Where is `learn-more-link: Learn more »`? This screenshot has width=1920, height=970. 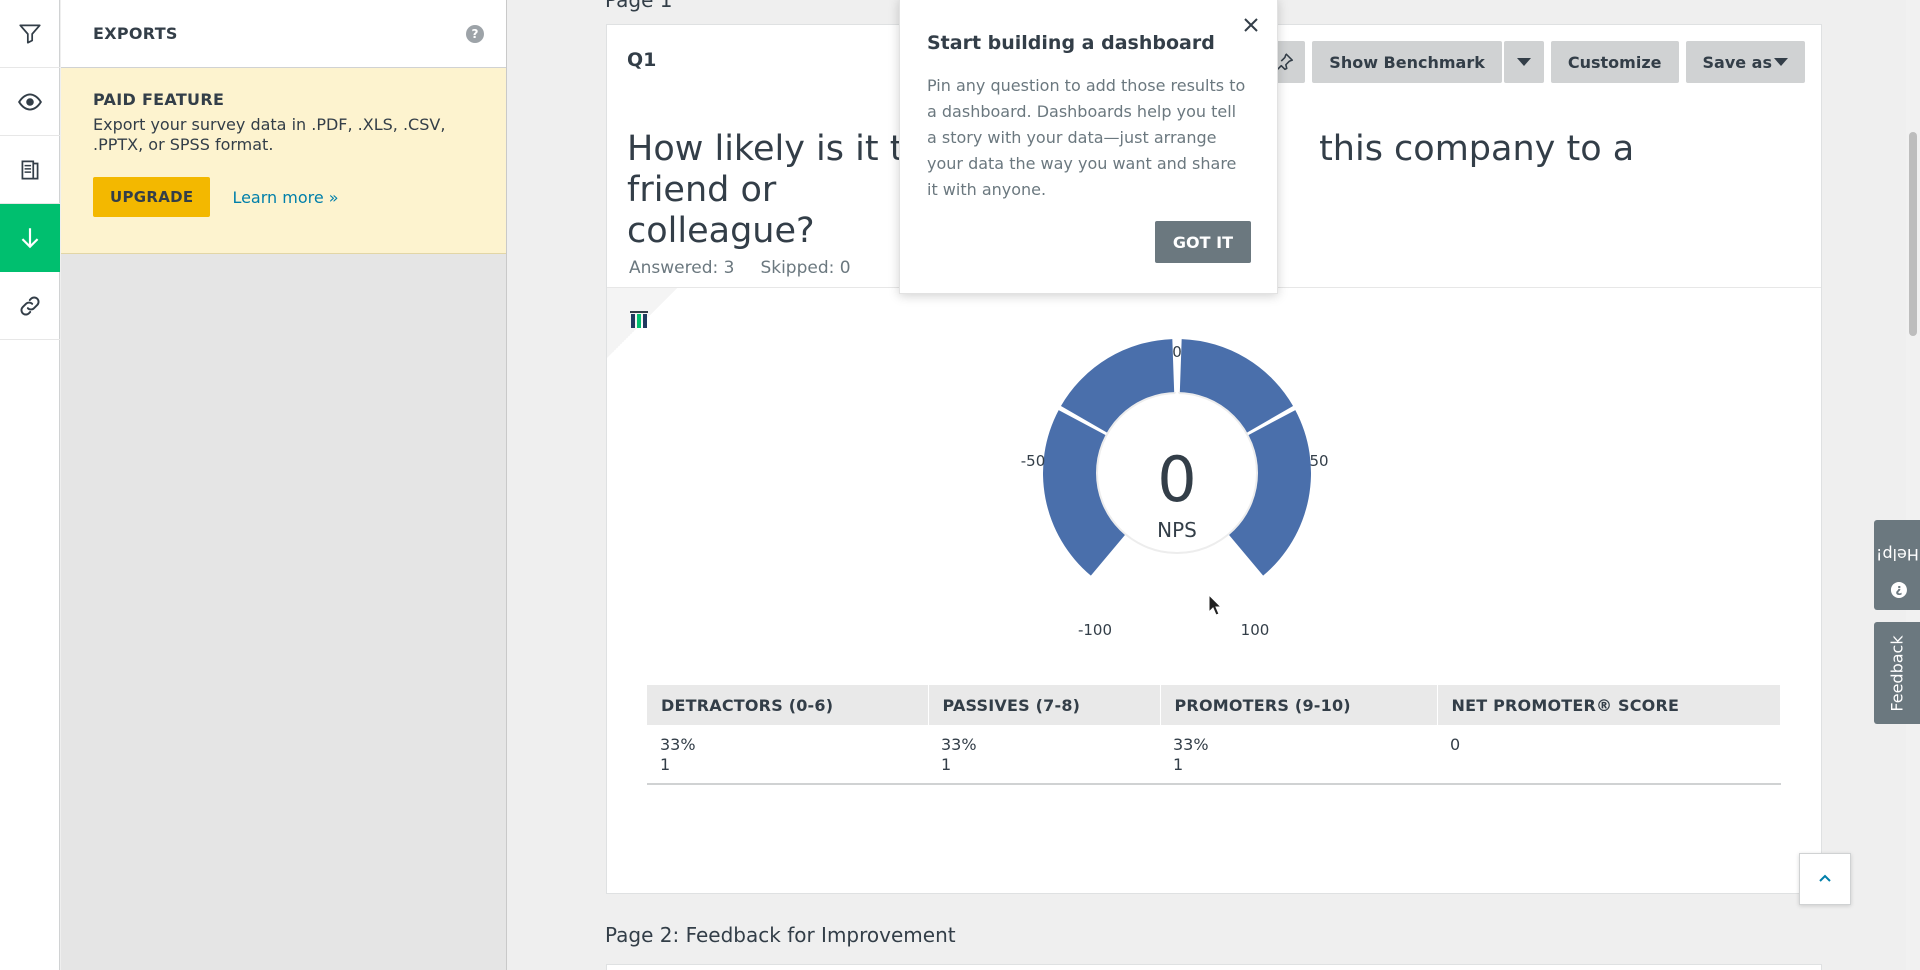 learn-more-link: Learn more » is located at coordinates (285, 197).